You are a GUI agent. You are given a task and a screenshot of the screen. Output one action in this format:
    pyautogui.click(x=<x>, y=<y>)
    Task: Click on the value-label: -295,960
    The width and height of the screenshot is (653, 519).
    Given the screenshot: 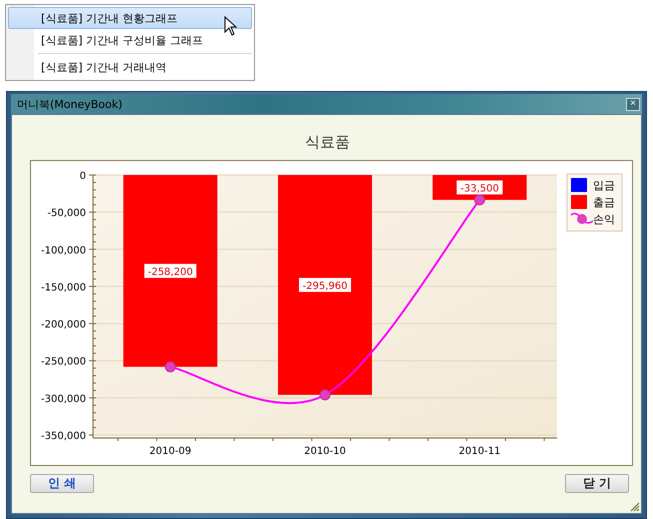 What is the action you would take?
    pyautogui.click(x=325, y=285)
    